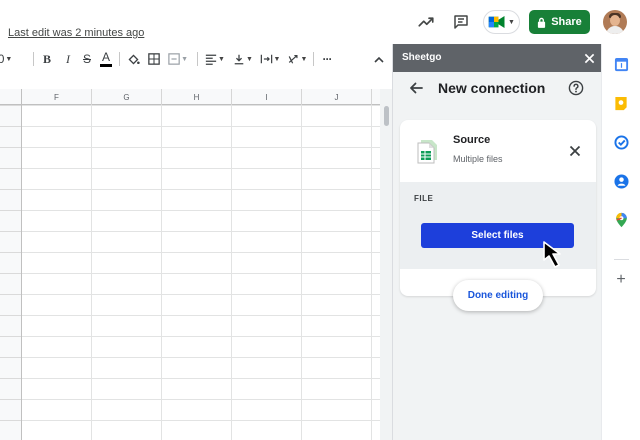 The height and width of the screenshot is (440, 640). What do you see at coordinates (243, 59) in the screenshot?
I see `vertical-align-icon: ▼` at bounding box center [243, 59].